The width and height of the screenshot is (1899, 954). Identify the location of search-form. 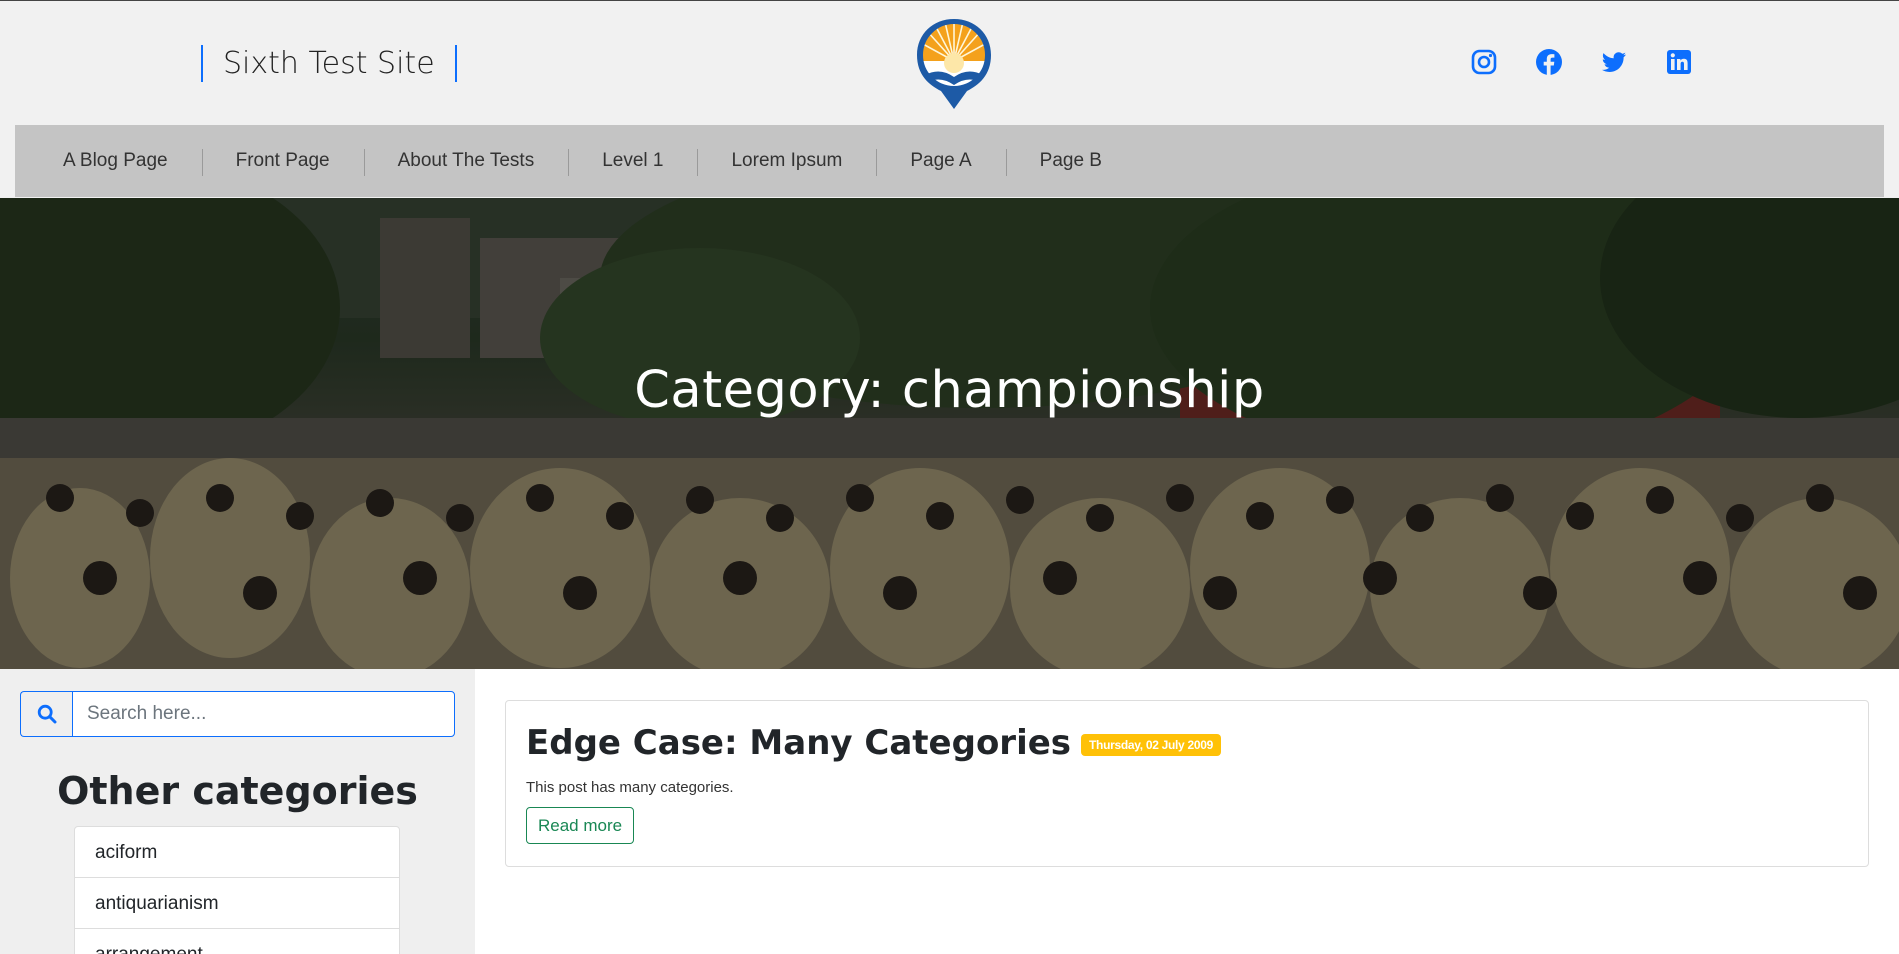
(237, 714).